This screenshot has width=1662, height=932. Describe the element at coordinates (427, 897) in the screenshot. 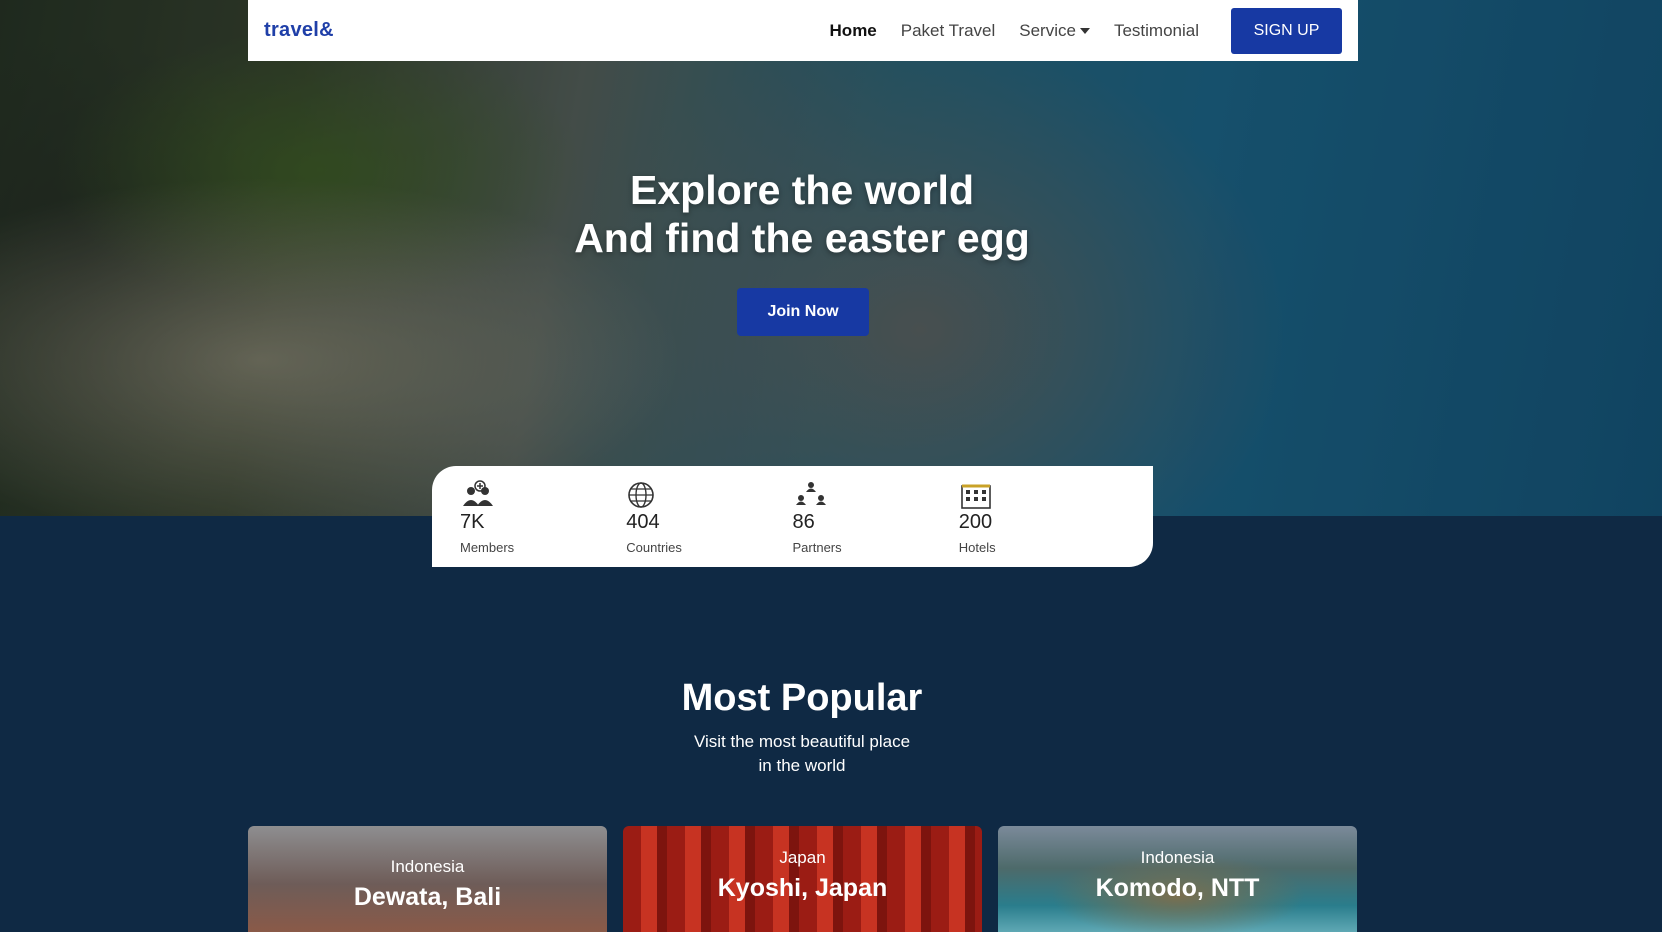

I see `card-place: Dewata, Bali` at that location.